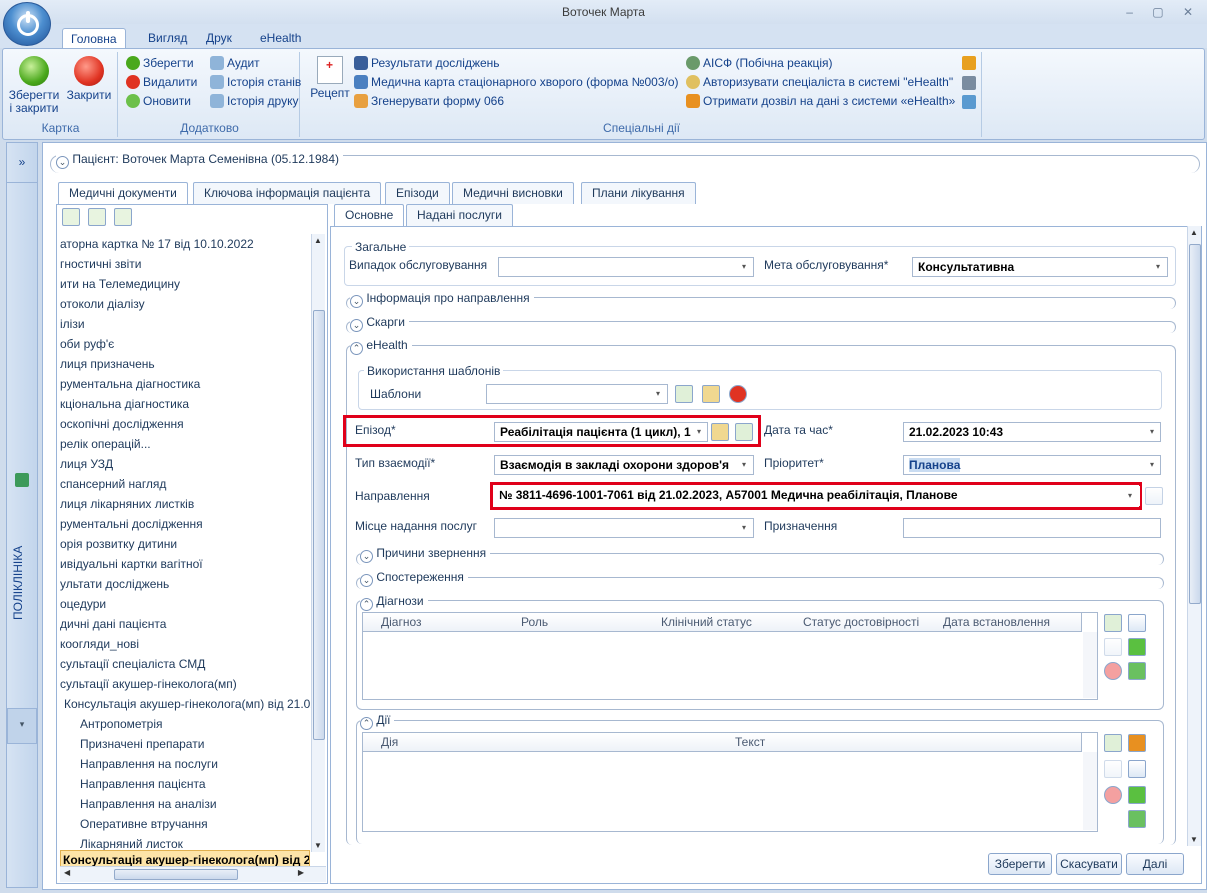  What do you see at coordinates (744, 432) in the screenshot?
I see `add-episode-icon` at bounding box center [744, 432].